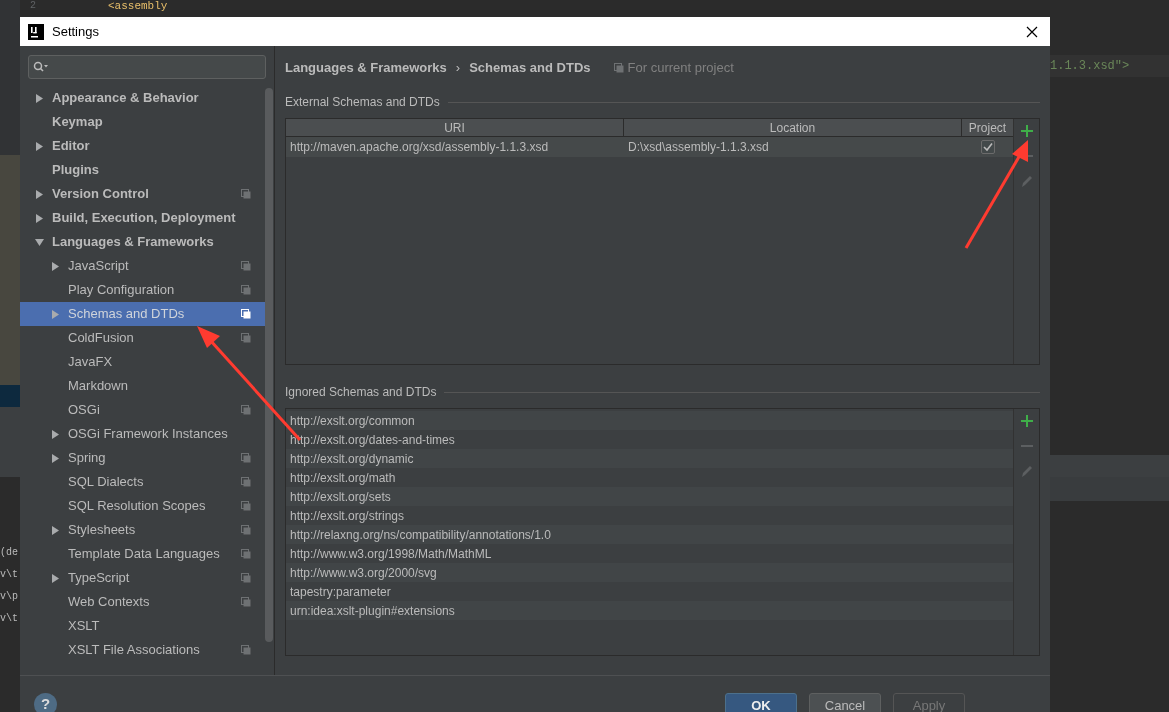  I want to click on tree-item-label: Template Data Languages, so click(144, 554).